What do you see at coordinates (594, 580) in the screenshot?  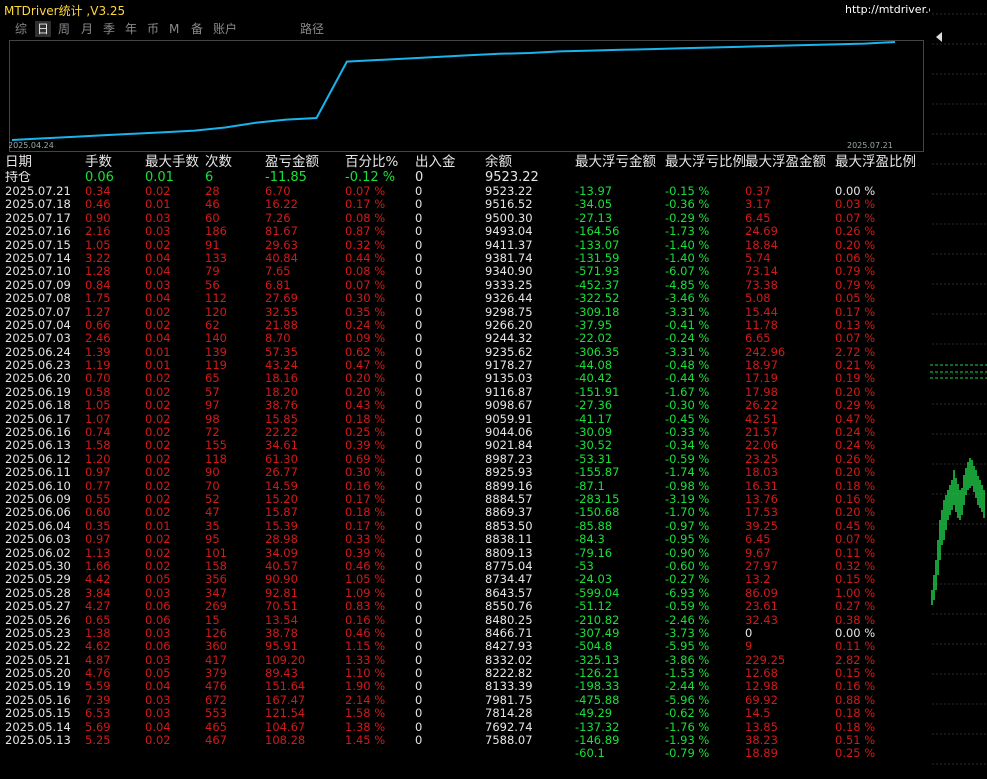 I see `cell-mfl-amt: -24.03` at bounding box center [594, 580].